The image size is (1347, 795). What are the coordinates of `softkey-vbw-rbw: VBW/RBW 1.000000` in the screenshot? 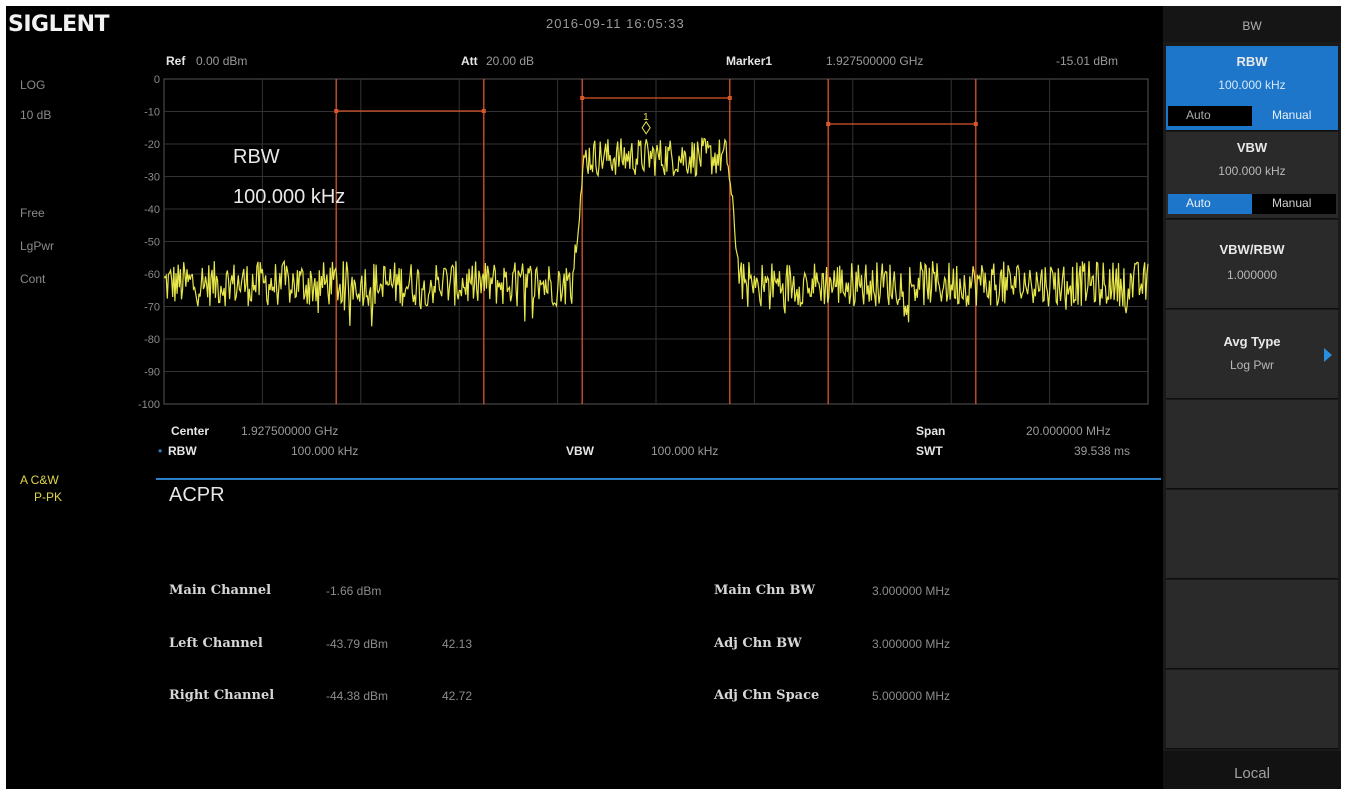 It's located at (1252, 264).